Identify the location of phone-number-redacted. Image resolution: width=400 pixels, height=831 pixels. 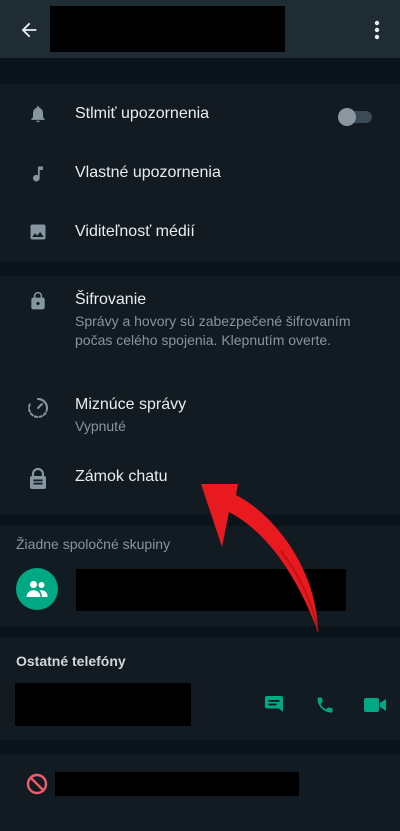
(103, 704).